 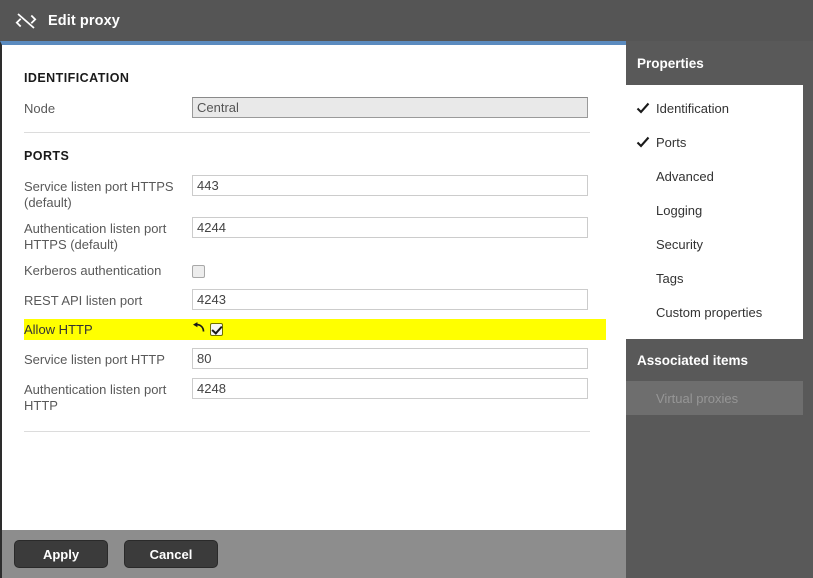 I want to click on property-item-label: Tags, so click(x=670, y=278).